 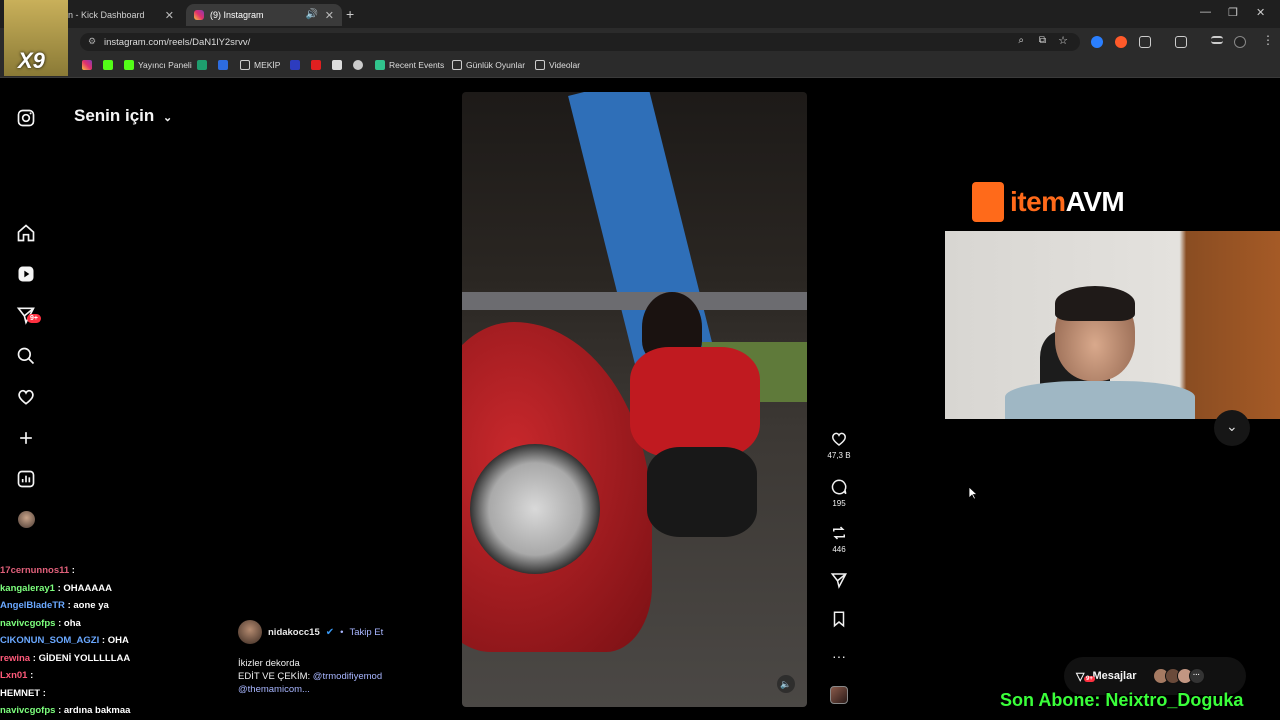 I want to click on url-text: instagram.com/reels/DaN1lY2srvv/, so click(x=177, y=42).